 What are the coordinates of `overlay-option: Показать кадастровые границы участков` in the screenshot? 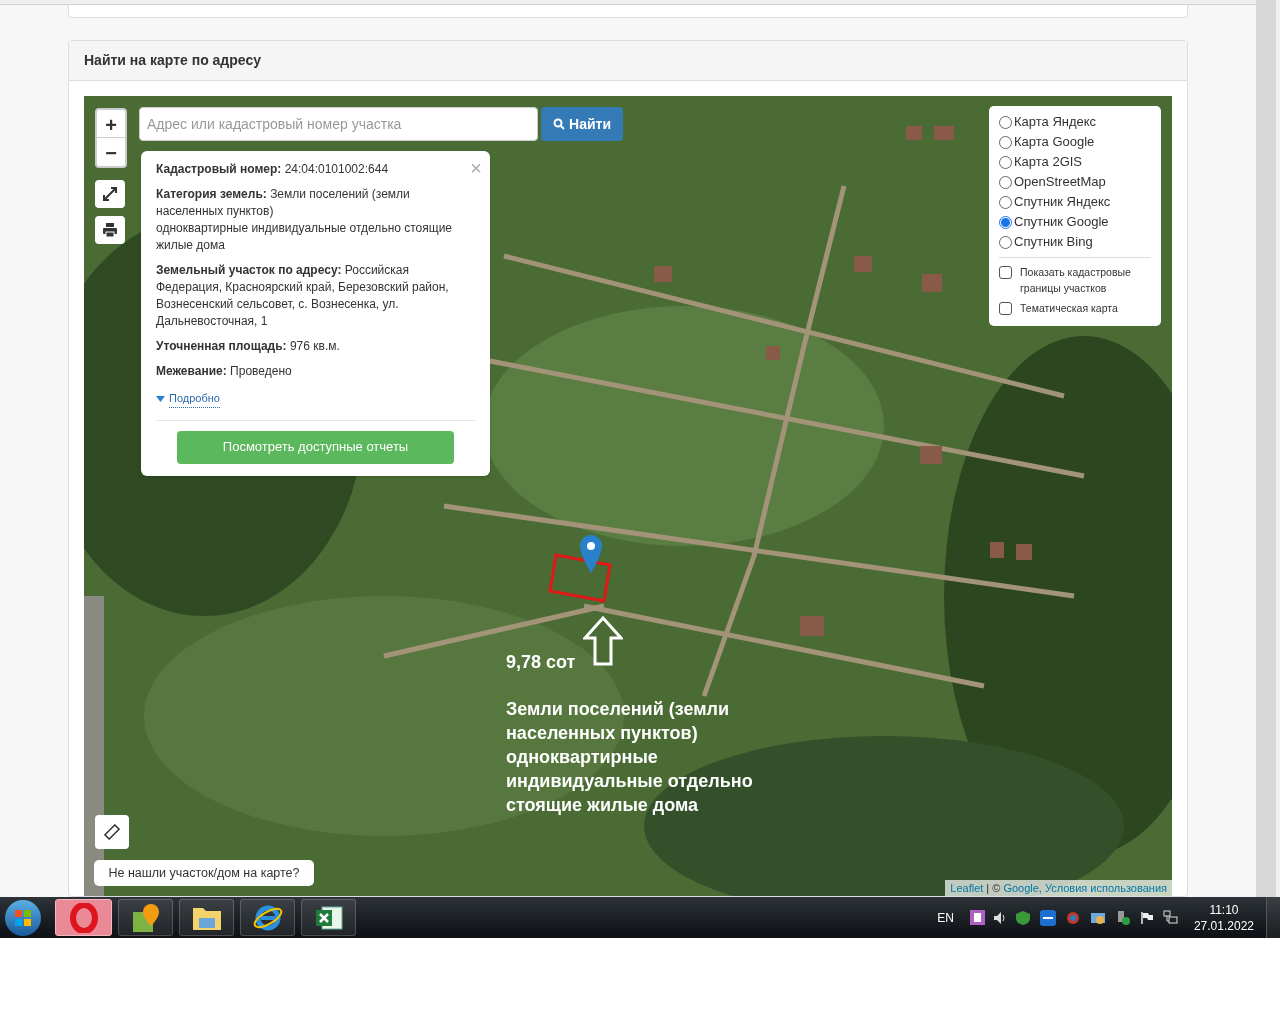 It's located at (1075, 280).